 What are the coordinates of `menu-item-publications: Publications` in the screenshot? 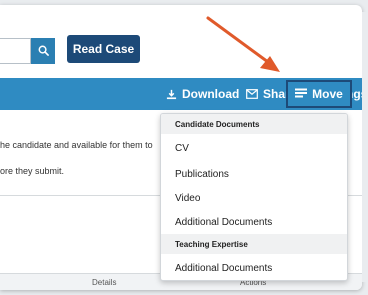 It's located at (254, 174).